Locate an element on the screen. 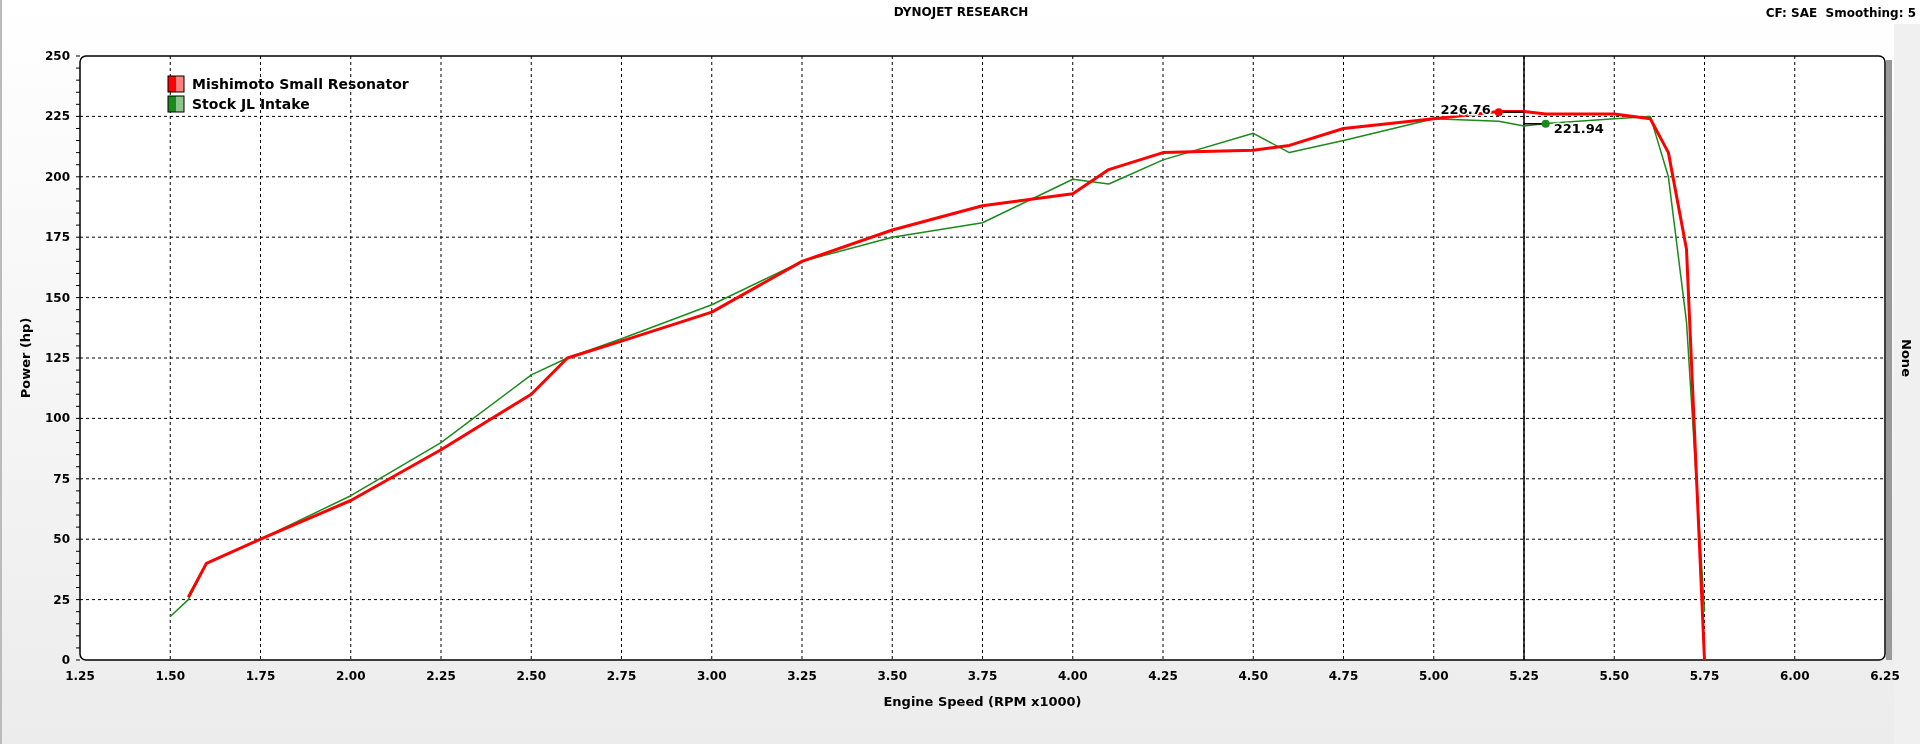 This screenshot has height=744, width=1920. peak-value-label: 221.94 is located at coordinates (1578, 128).